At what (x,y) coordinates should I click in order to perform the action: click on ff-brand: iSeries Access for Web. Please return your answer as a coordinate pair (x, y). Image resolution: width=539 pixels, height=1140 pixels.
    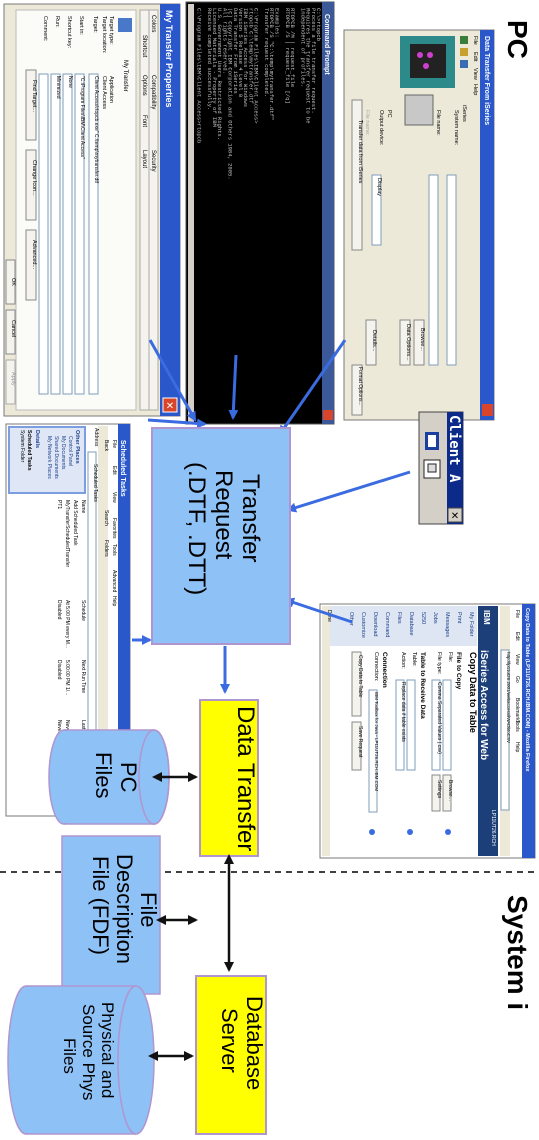
    Looking at the image, I should click on (483, 705).